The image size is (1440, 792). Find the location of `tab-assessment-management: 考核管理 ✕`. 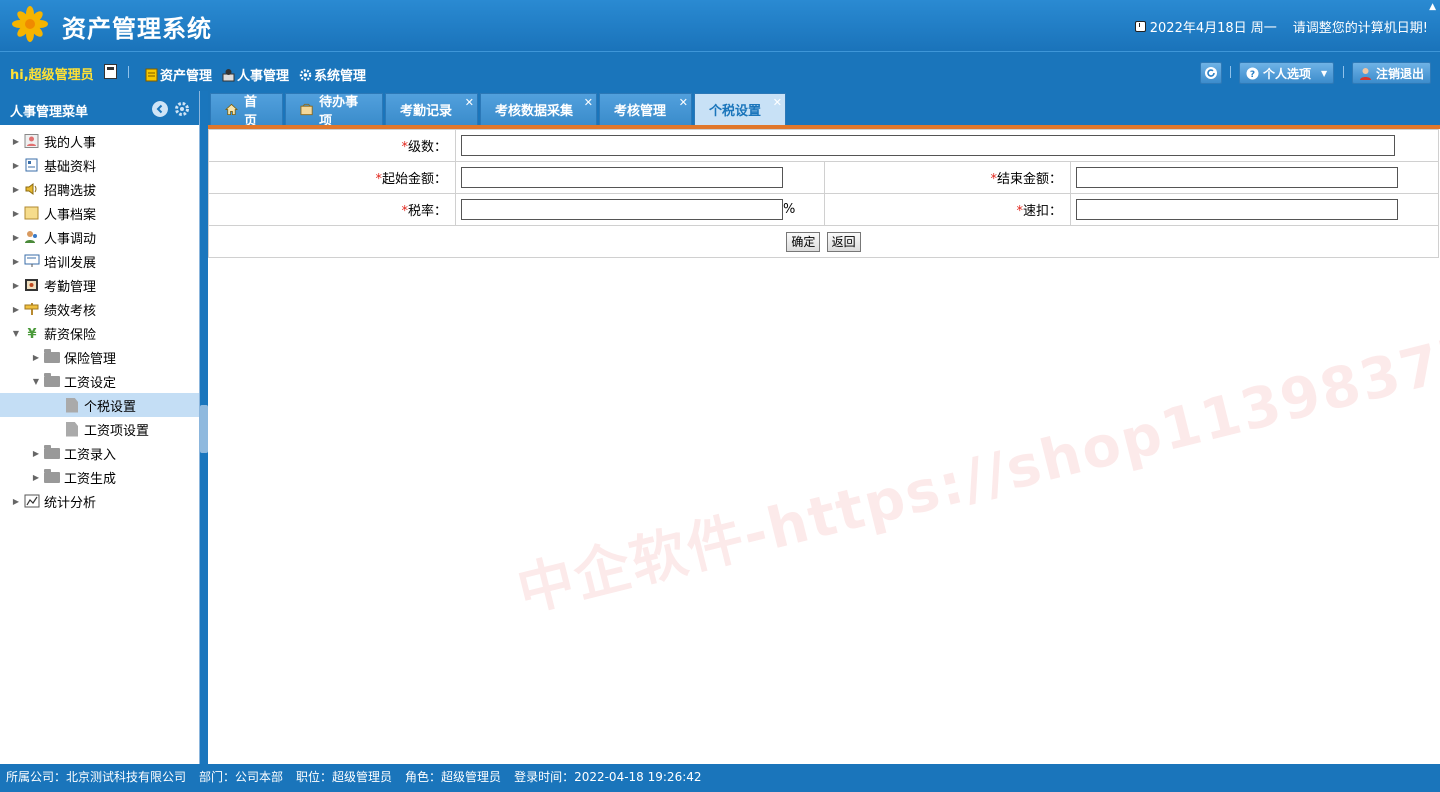

tab-assessment-management: 考核管理 ✕ is located at coordinates (645, 109).